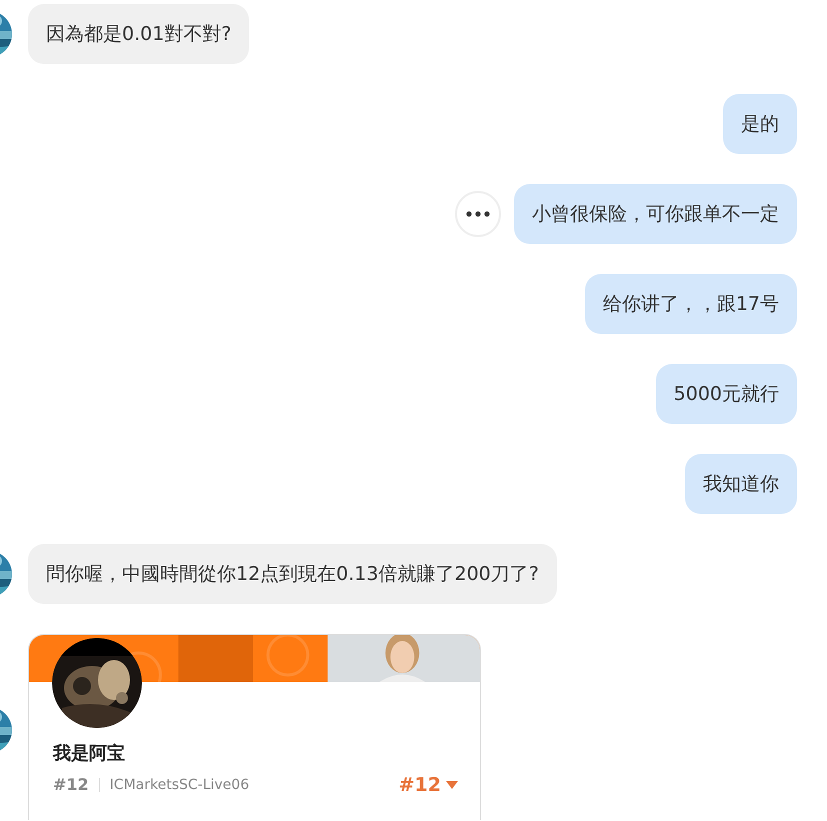 The width and height of the screenshot is (827, 821). I want to click on more-icon, so click(478, 214).